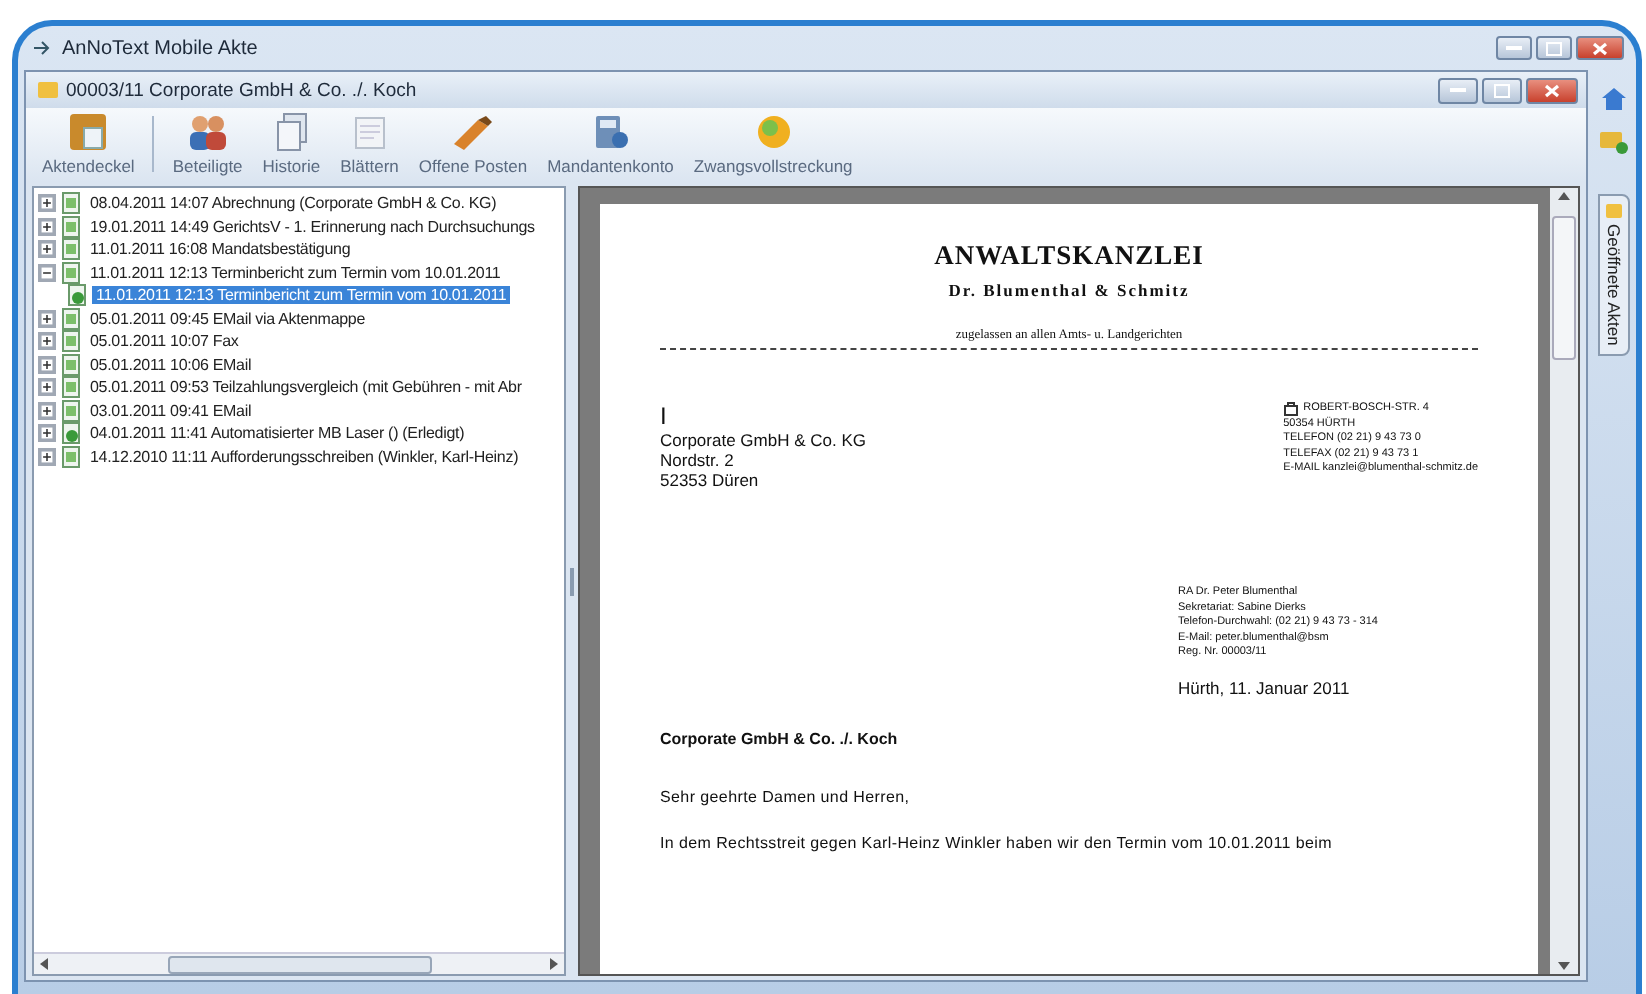 This screenshot has height=994, width=1646. I want to click on tree-item: 05.01.2011 10:07 Fax, so click(164, 341).